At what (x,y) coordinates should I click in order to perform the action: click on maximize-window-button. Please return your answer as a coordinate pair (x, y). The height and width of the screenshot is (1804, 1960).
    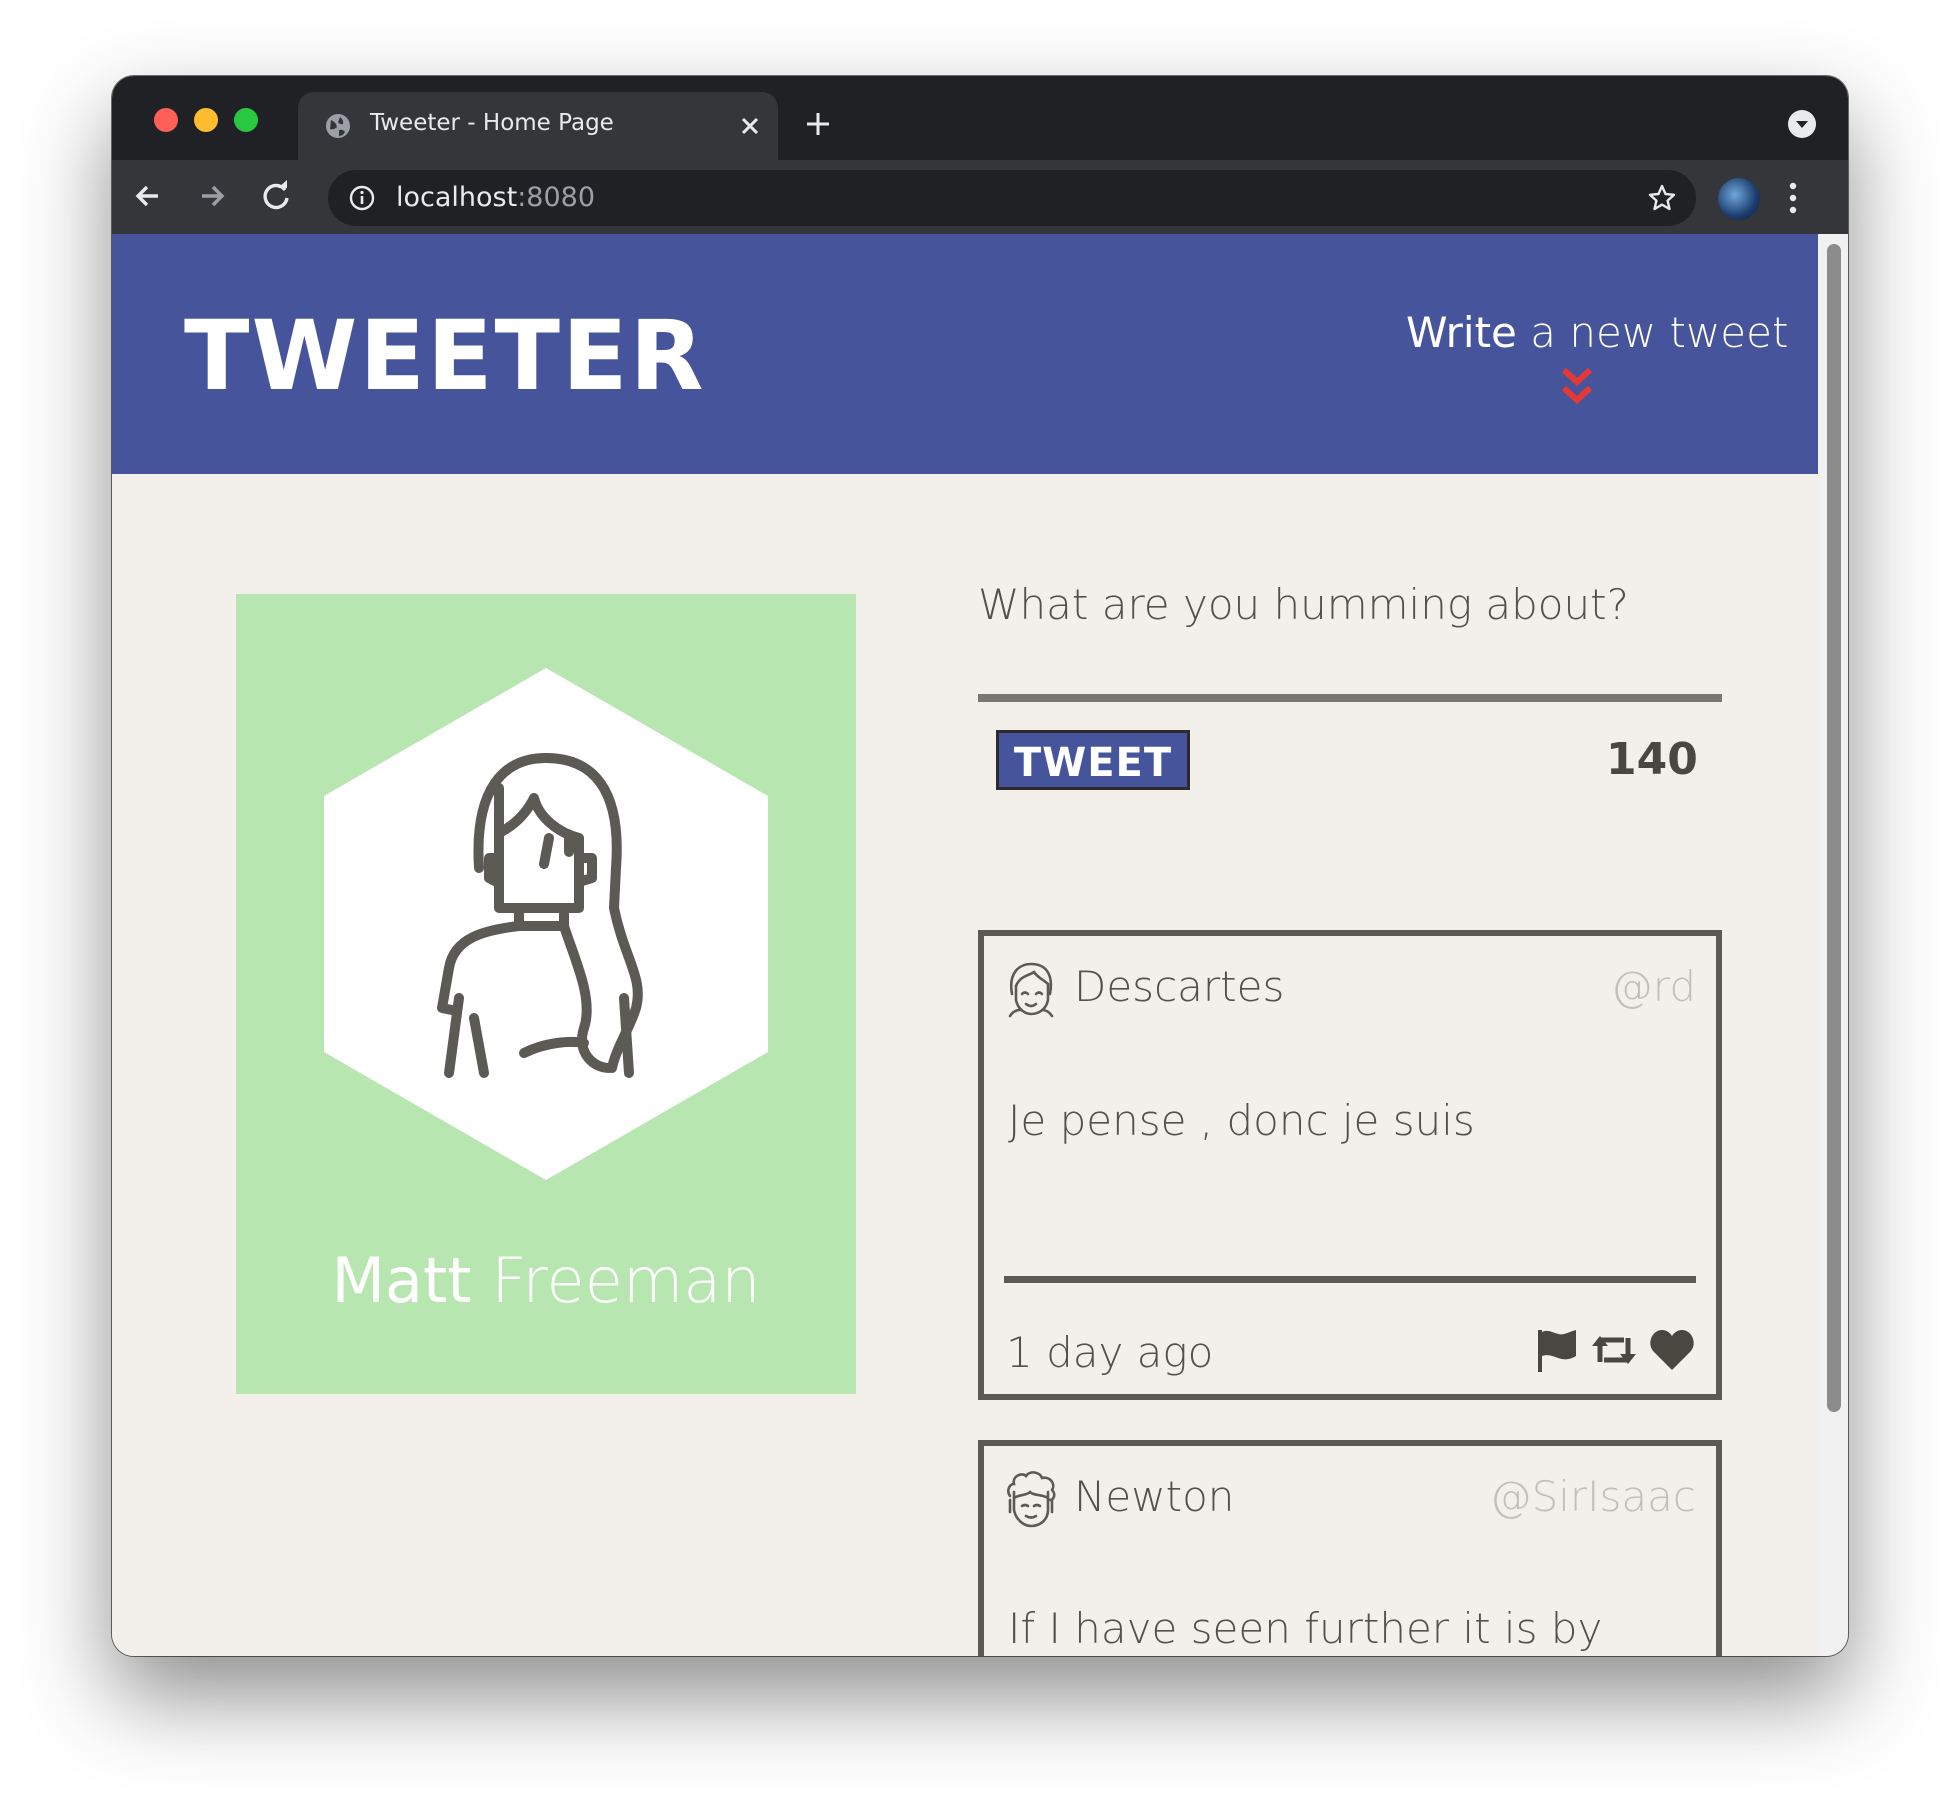
    Looking at the image, I should click on (246, 120).